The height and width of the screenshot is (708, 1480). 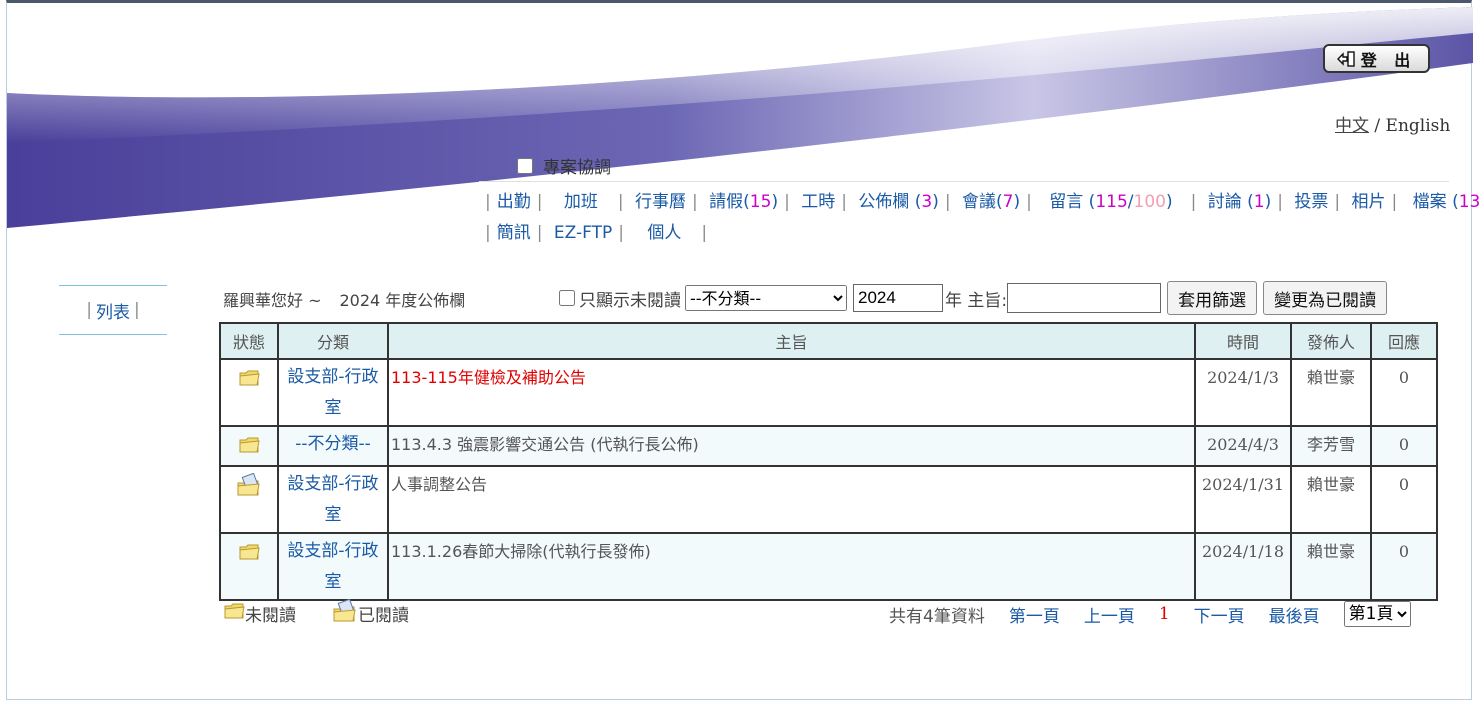 I want to click on table-row: 設支部-行政室 113-115年健檢及補助公告 2024/1/3 賴世豪 0, so click(x=828, y=392).